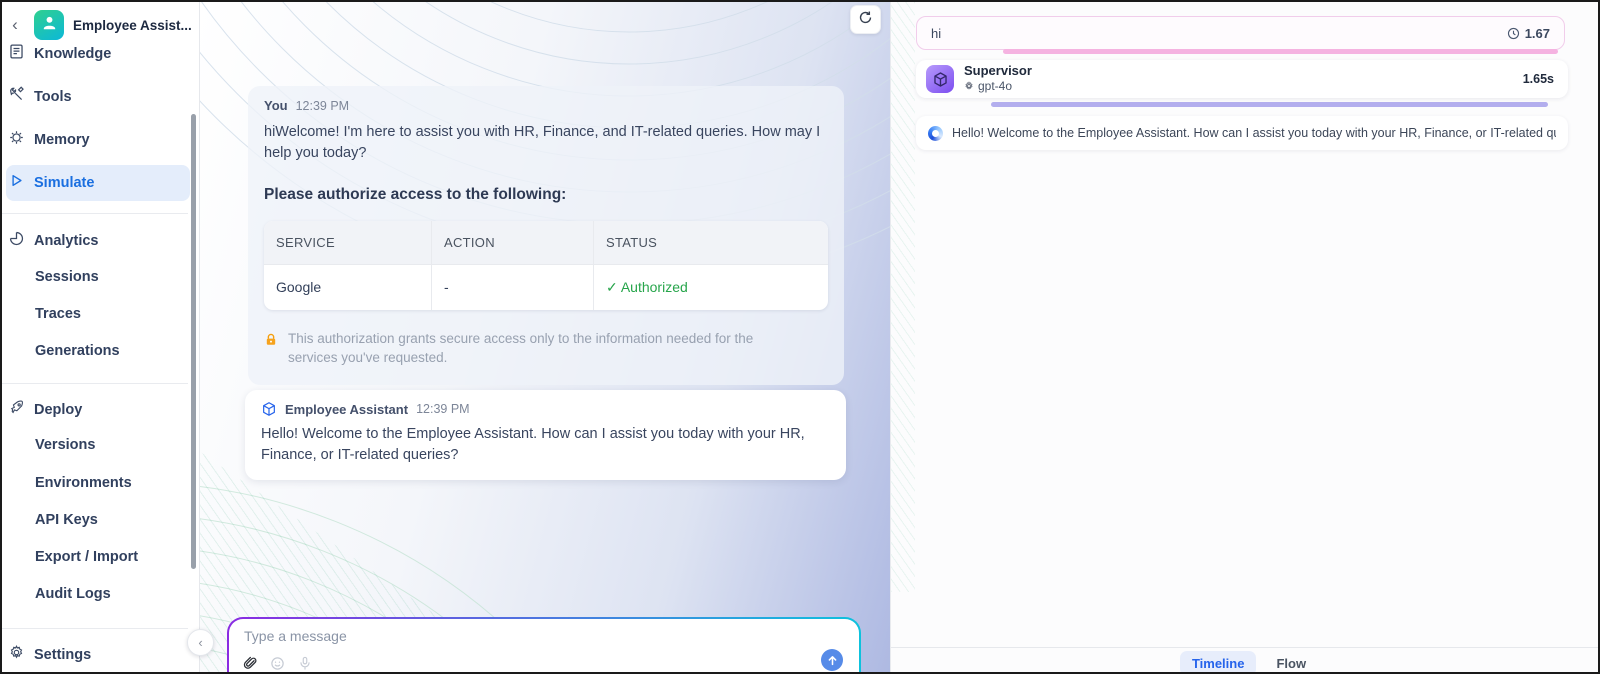 This screenshot has height=674, width=1600. I want to click on attach-icon, so click(249, 663).